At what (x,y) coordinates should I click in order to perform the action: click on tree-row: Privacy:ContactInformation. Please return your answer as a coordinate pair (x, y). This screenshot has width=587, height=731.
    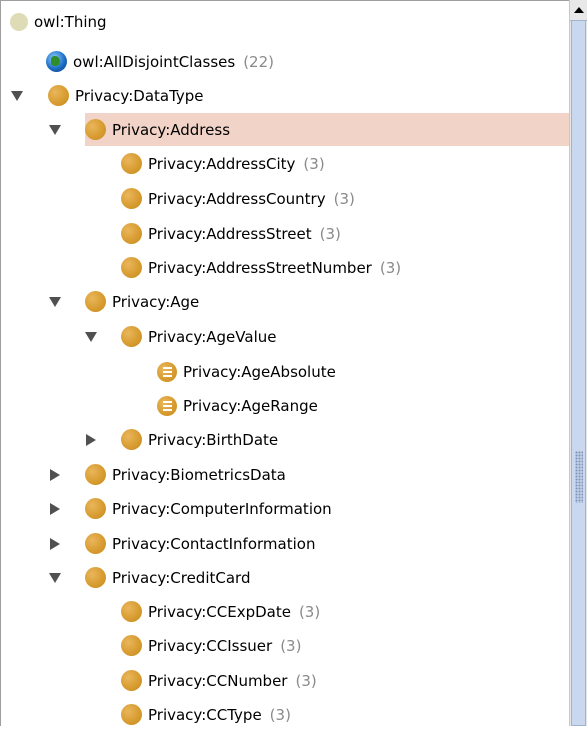
    Looking at the image, I should click on (285, 543).